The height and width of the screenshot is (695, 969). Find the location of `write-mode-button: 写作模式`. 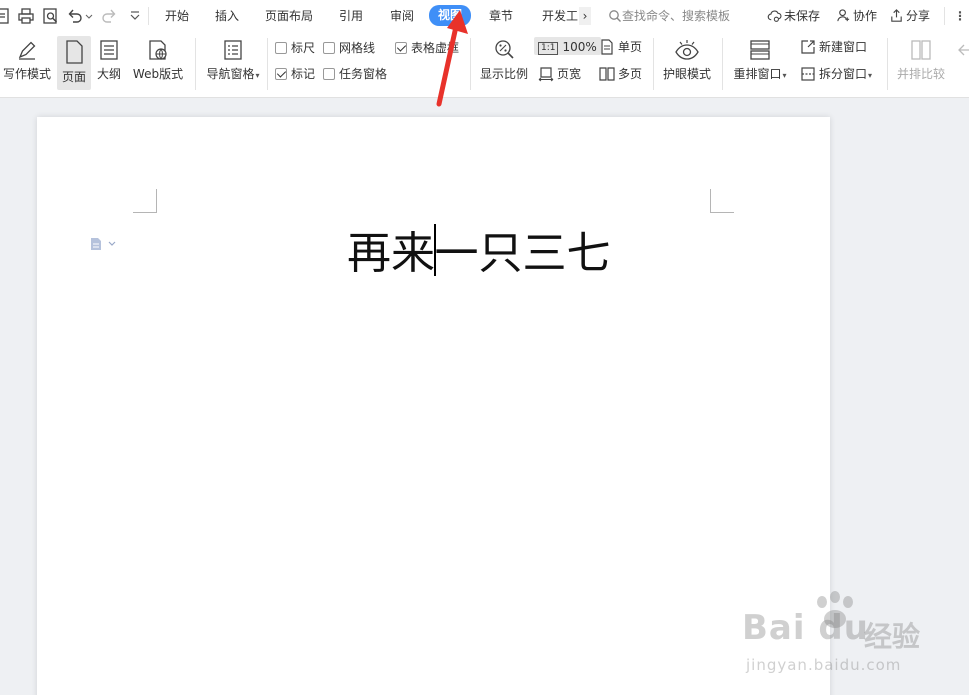

write-mode-button: 写作模式 is located at coordinates (27, 64).